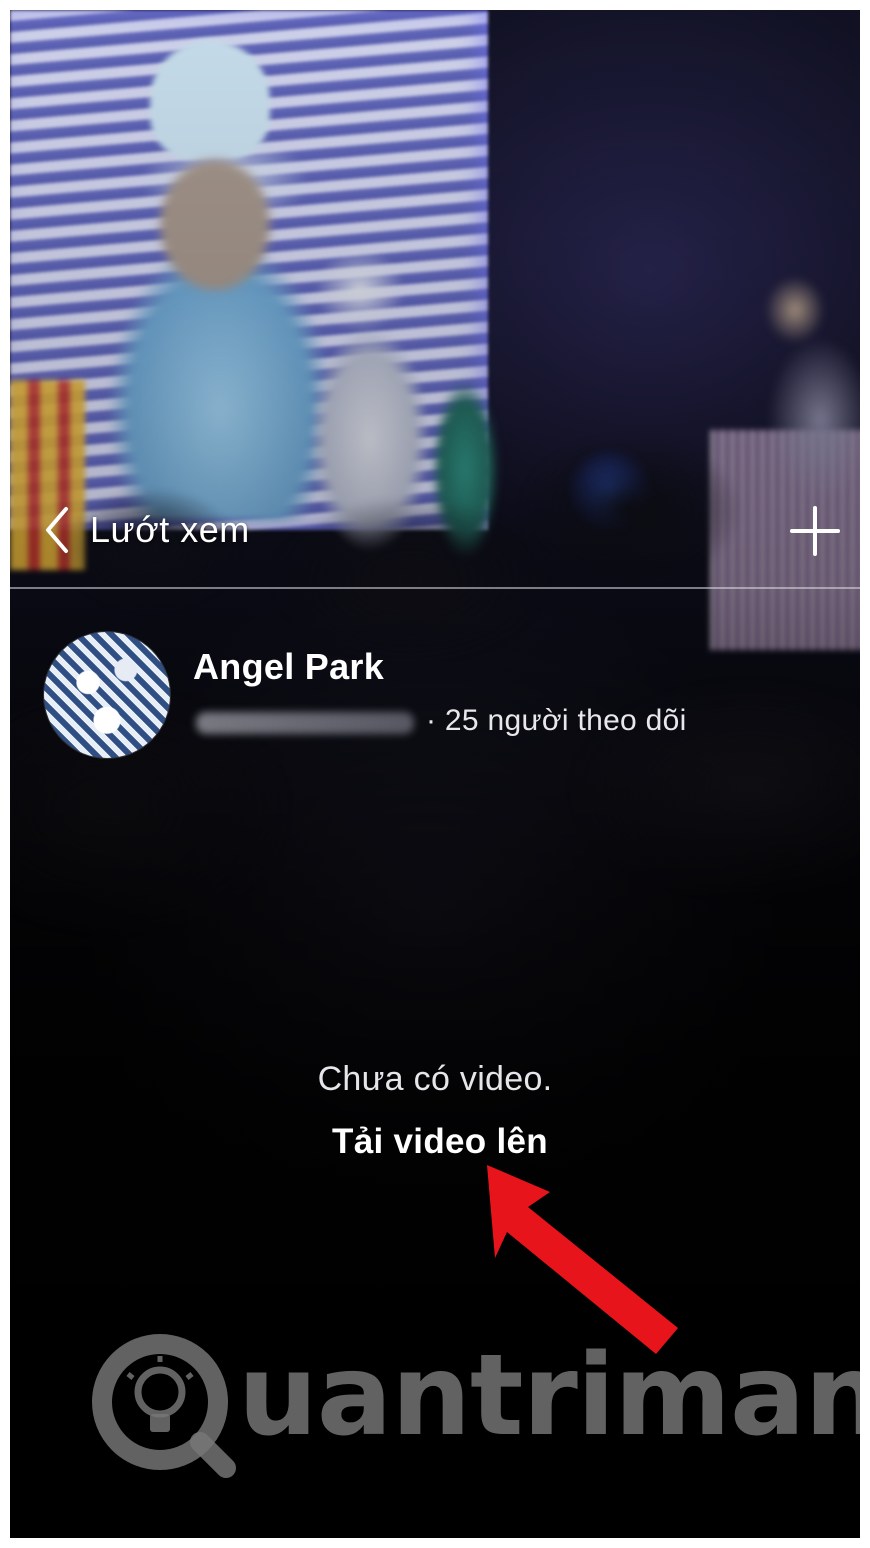  I want to click on chevron-left-icon, so click(57, 530).